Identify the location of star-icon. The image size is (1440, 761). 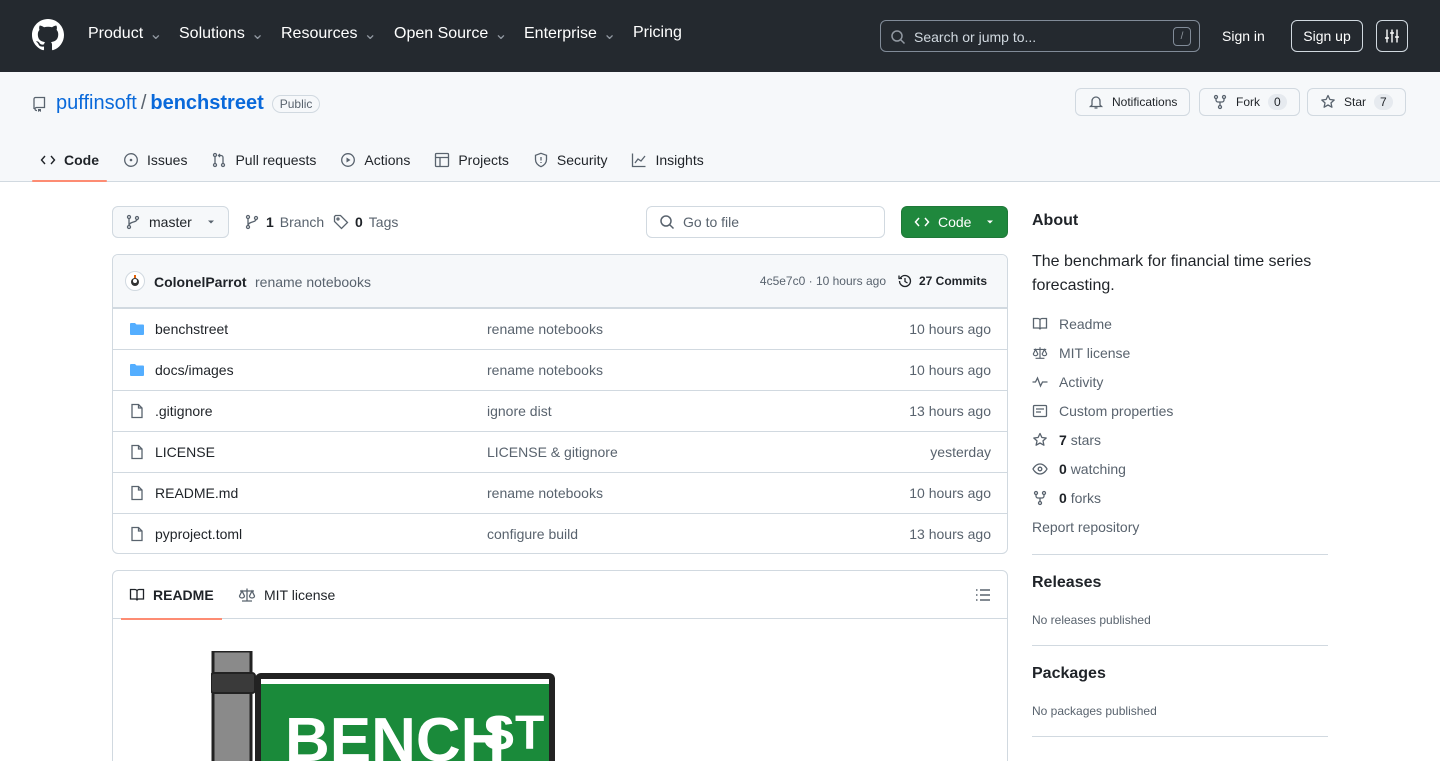
(1040, 440).